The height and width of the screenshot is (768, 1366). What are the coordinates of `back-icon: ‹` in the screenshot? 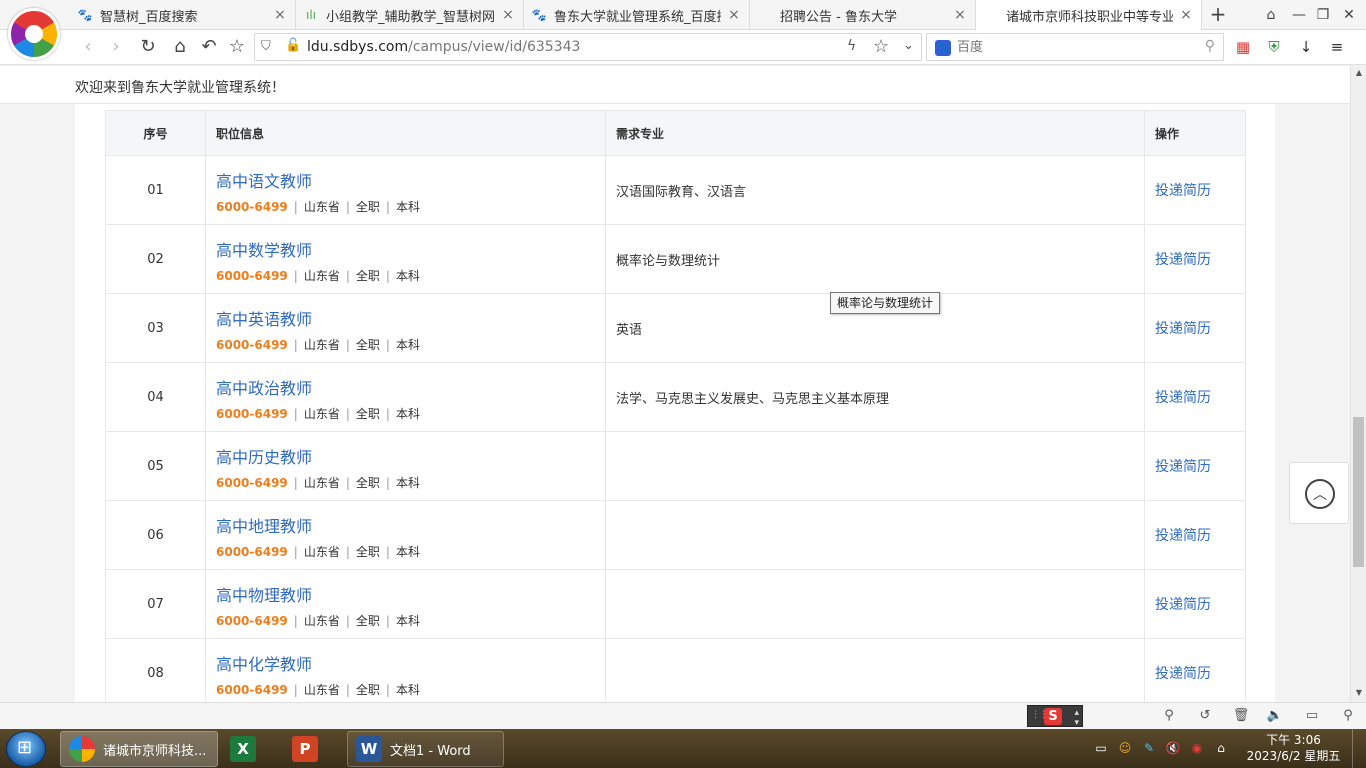 It's located at (88, 47).